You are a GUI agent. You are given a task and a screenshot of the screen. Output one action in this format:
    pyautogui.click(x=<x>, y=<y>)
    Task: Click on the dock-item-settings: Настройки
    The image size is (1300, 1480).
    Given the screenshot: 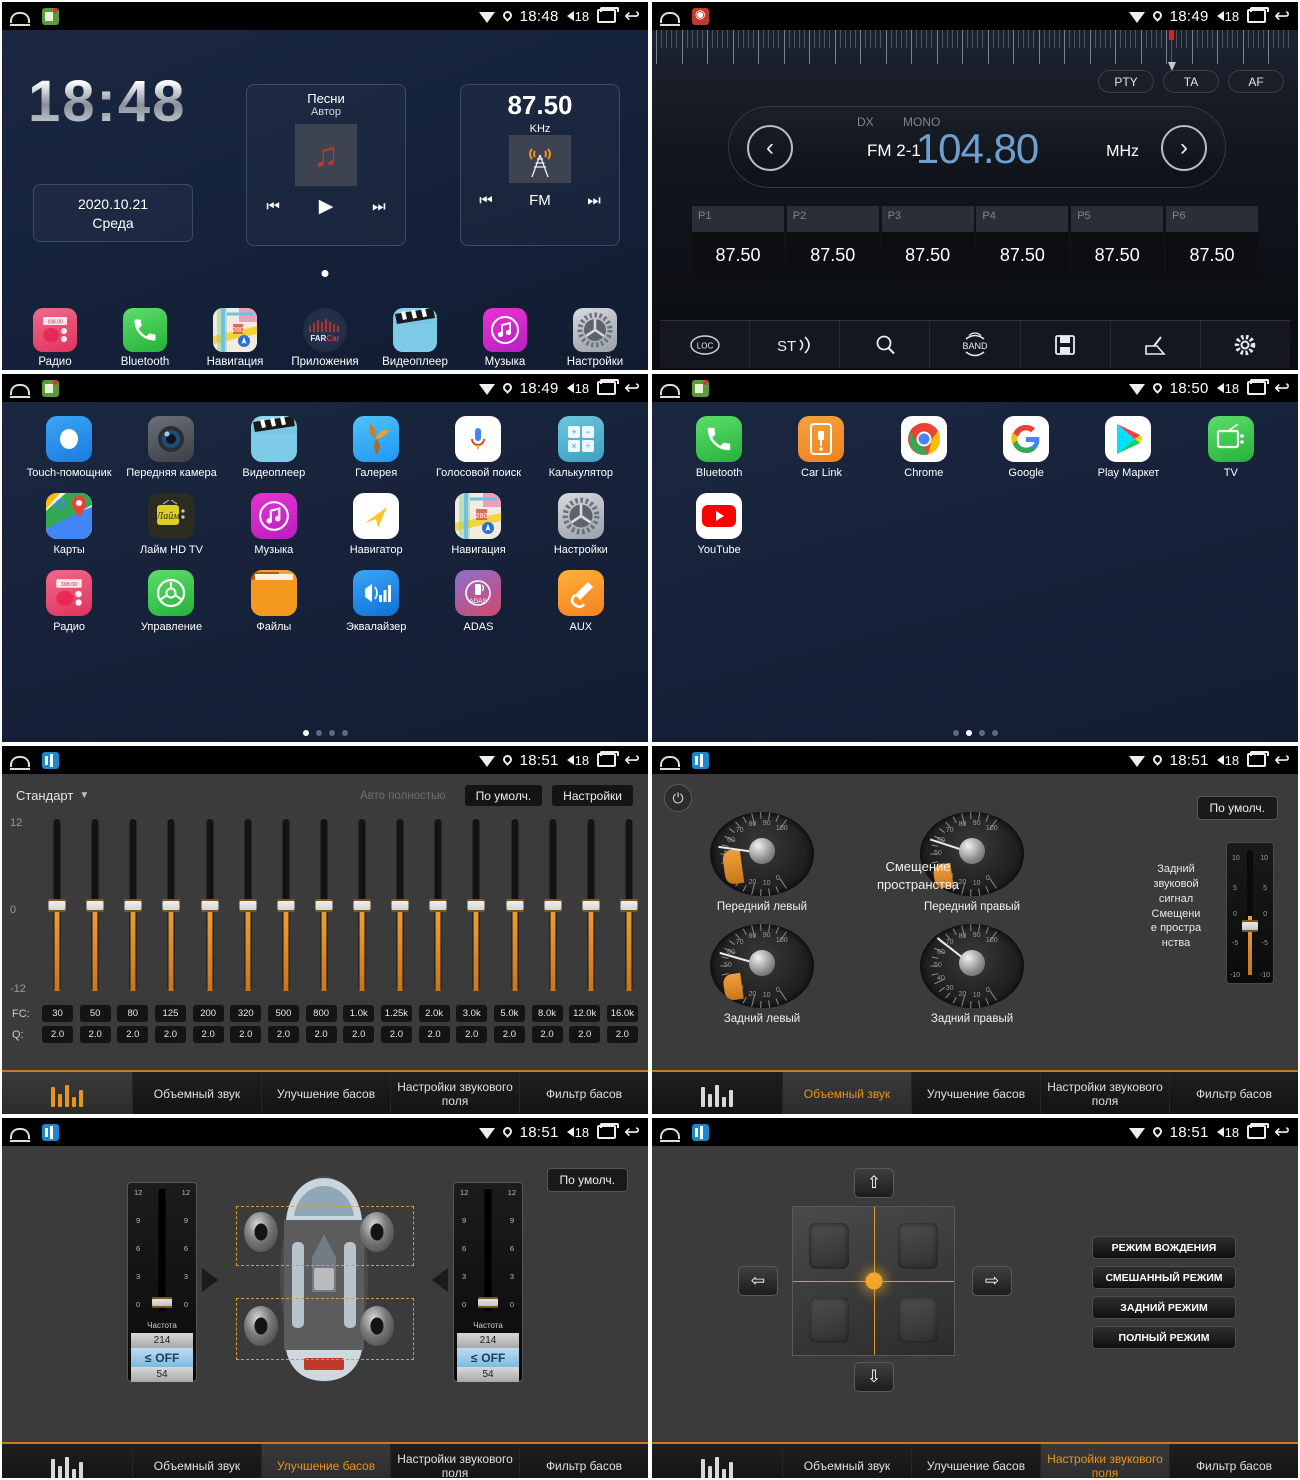 What is the action you would take?
    pyautogui.click(x=595, y=338)
    